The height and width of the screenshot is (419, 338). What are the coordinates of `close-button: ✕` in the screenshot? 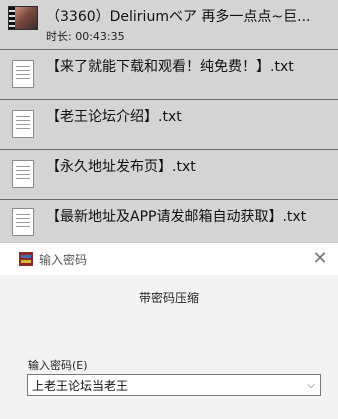 It's located at (320, 259).